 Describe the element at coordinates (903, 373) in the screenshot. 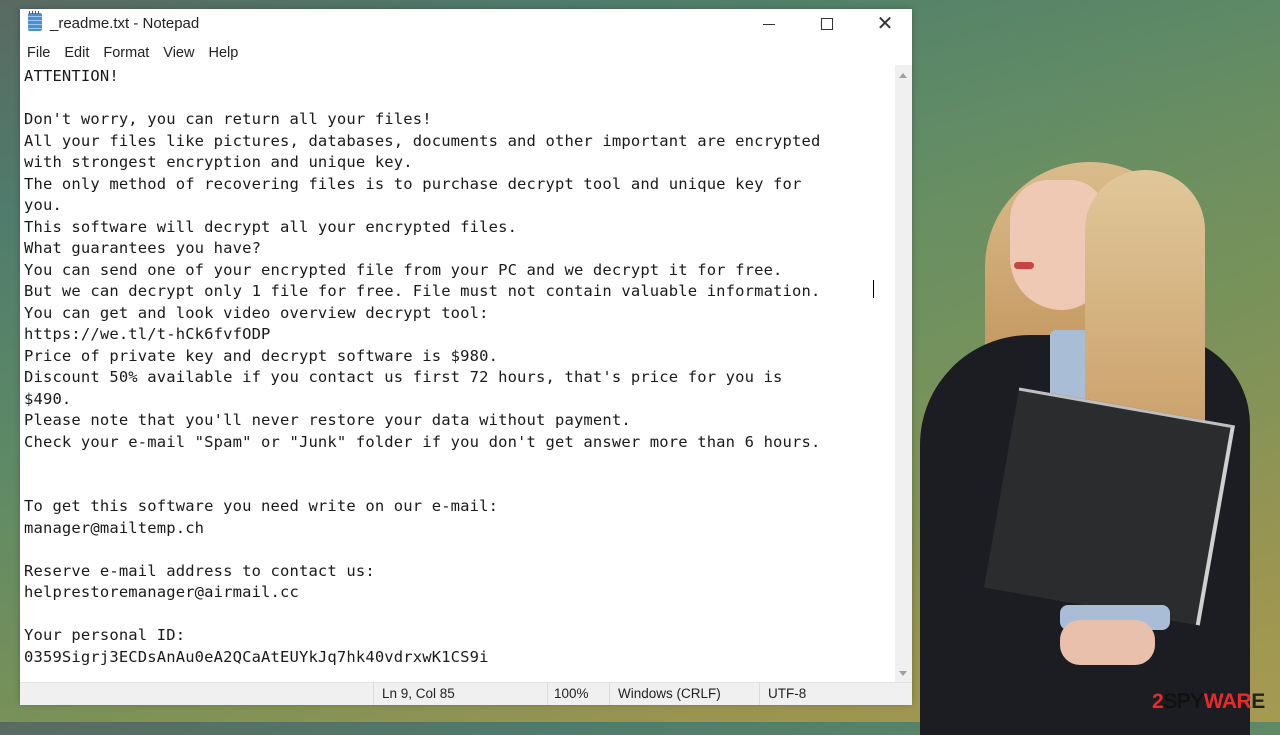

I see `vertical-scrollbar` at that location.